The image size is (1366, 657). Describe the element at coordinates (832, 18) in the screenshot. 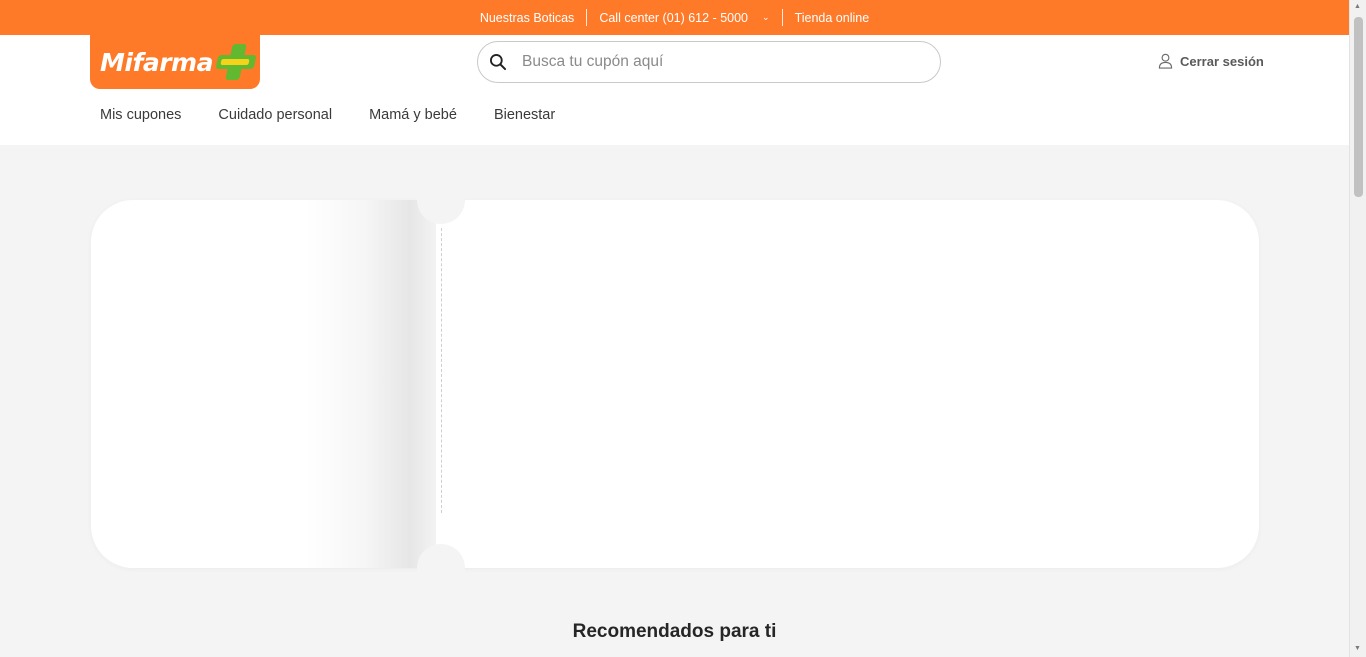

I see `online-store-link: Tienda online` at that location.